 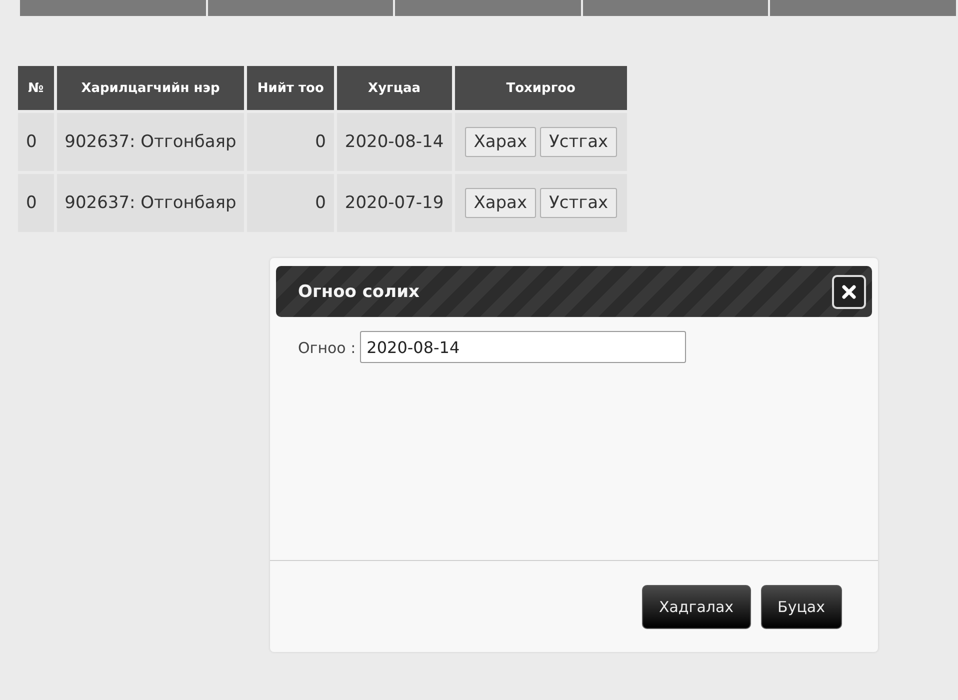 What do you see at coordinates (541, 88) in the screenshot?
I see `column-header: Тохиргоо` at bounding box center [541, 88].